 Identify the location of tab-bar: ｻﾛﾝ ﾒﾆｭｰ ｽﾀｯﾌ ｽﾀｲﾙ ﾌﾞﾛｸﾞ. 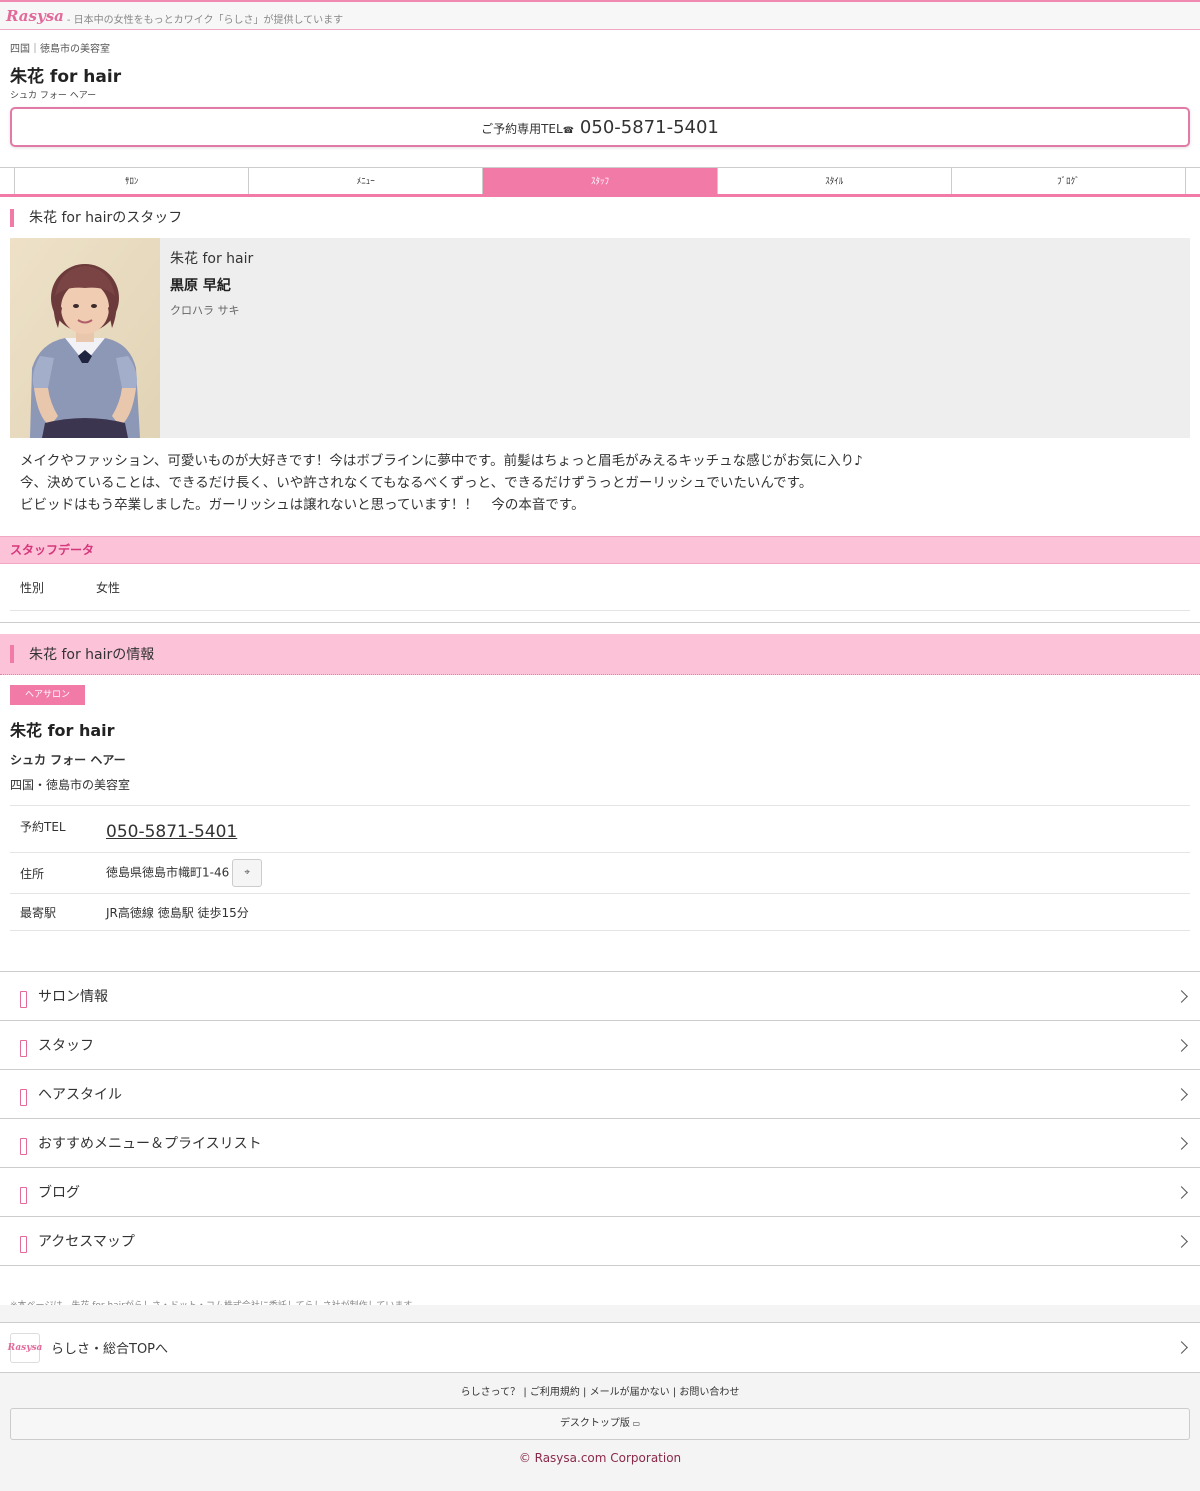
(600, 182).